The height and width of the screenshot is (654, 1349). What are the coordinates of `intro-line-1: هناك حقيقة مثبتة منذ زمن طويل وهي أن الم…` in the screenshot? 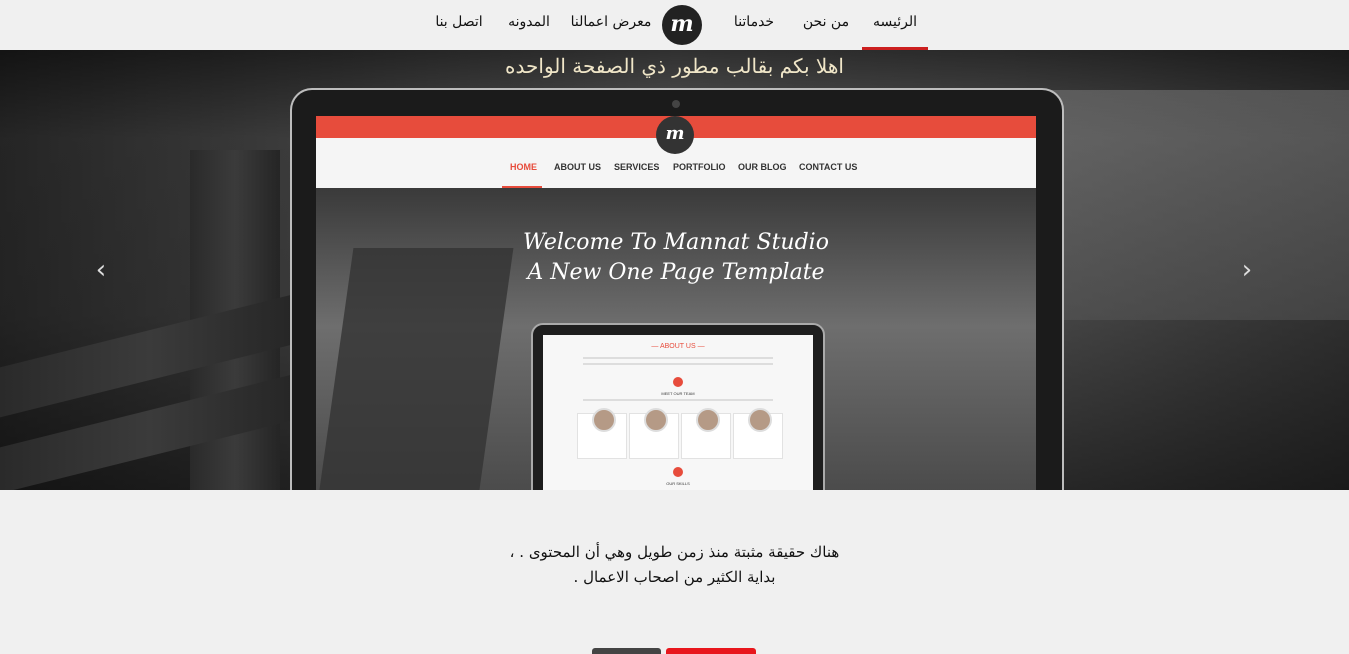 It's located at (674, 552).